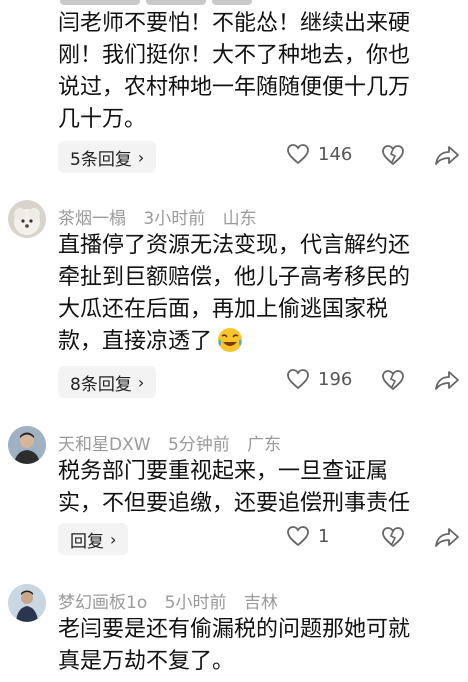 The width and height of the screenshot is (468, 682). Describe the element at coordinates (263, 540) in the screenshot. I see `comment-actions: 回复 › 1` at that location.